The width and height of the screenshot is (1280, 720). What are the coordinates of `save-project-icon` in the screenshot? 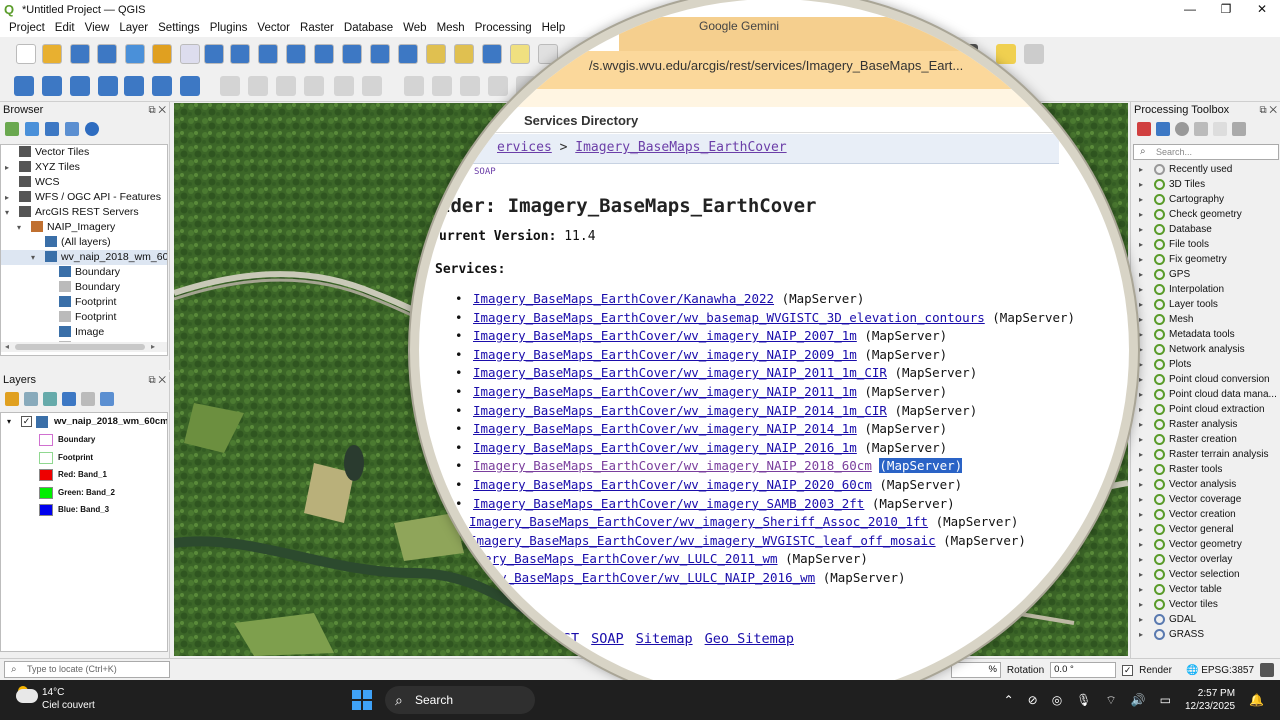 It's located at (80, 54).